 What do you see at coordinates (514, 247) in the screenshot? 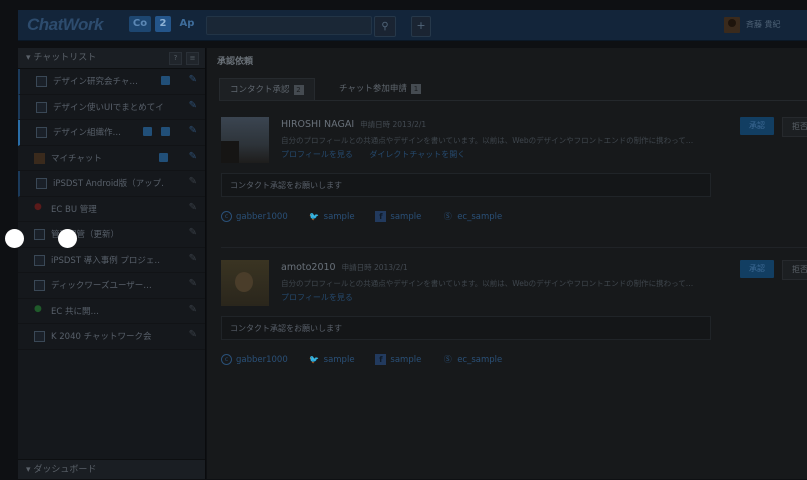
I see `request-divider` at bounding box center [514, 247].